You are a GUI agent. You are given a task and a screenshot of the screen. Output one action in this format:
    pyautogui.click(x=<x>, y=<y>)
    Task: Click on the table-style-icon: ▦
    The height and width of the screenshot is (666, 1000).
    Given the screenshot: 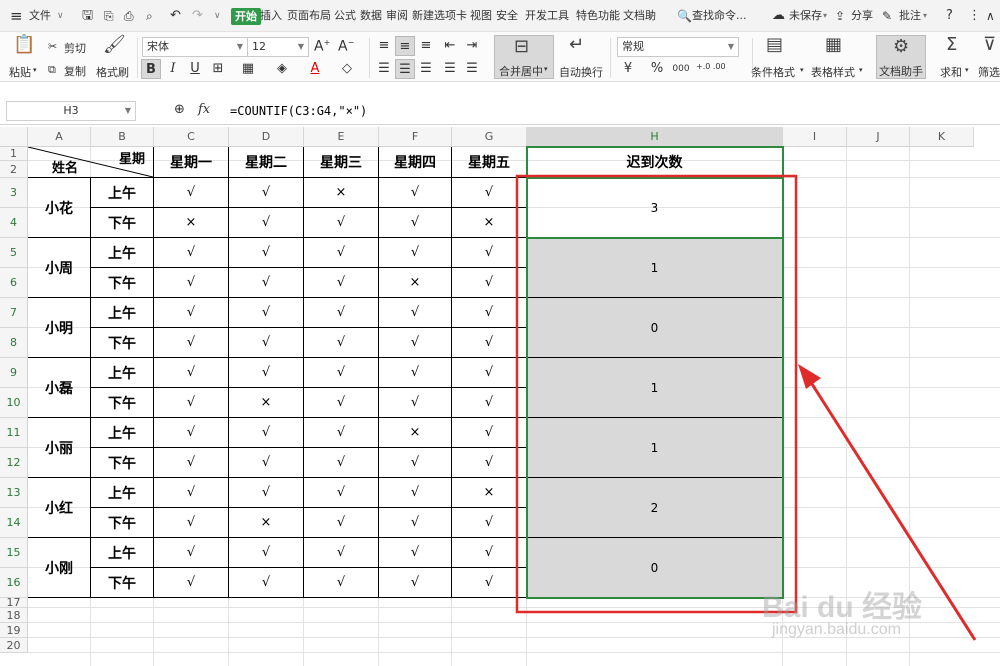 What is the action you would take?
    pyautogui.click(x=833, y=44)
    